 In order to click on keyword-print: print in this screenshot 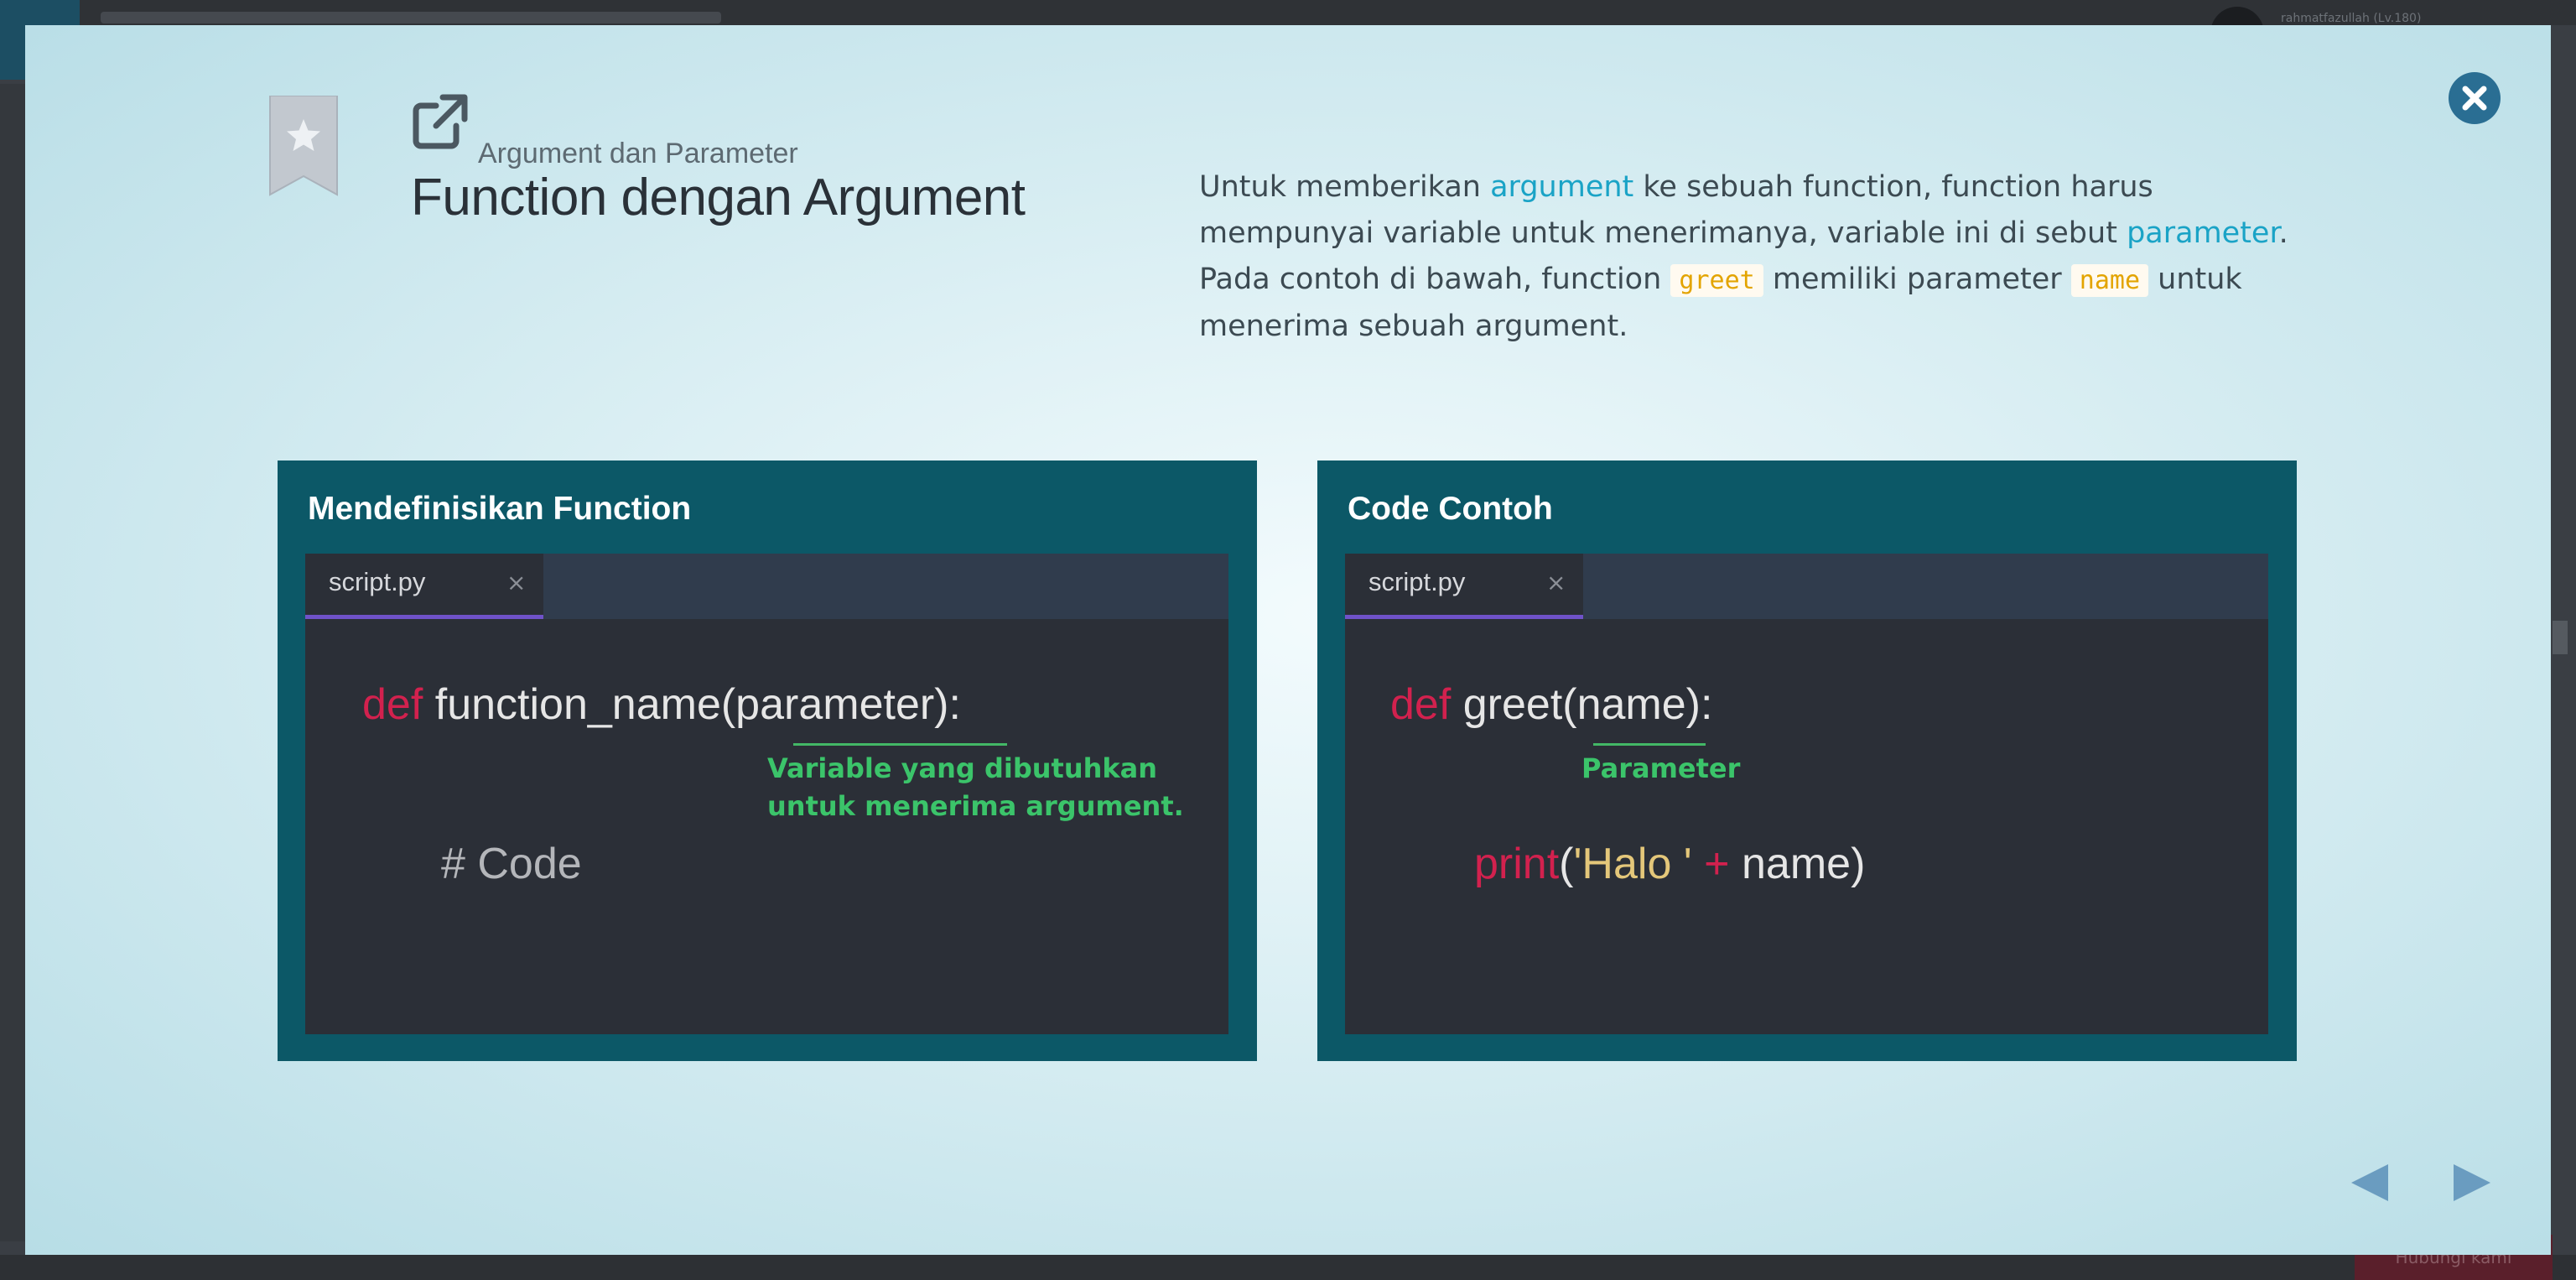, I will do `click(1517, 864)`.